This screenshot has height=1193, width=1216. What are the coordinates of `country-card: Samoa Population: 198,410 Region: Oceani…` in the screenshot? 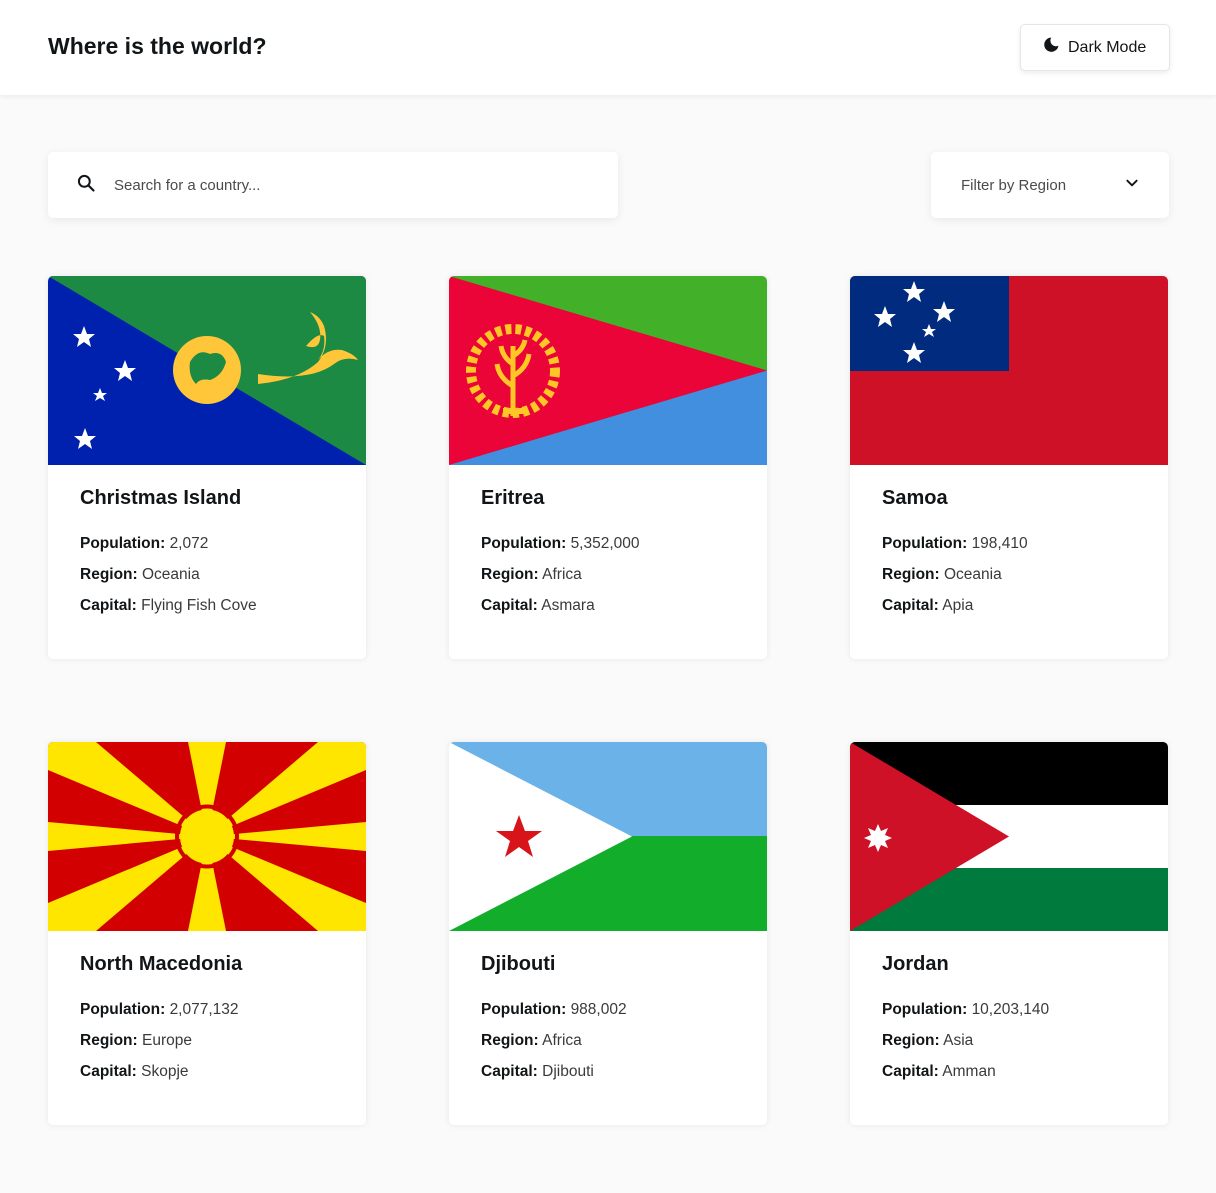 It's located at (1009, 467).